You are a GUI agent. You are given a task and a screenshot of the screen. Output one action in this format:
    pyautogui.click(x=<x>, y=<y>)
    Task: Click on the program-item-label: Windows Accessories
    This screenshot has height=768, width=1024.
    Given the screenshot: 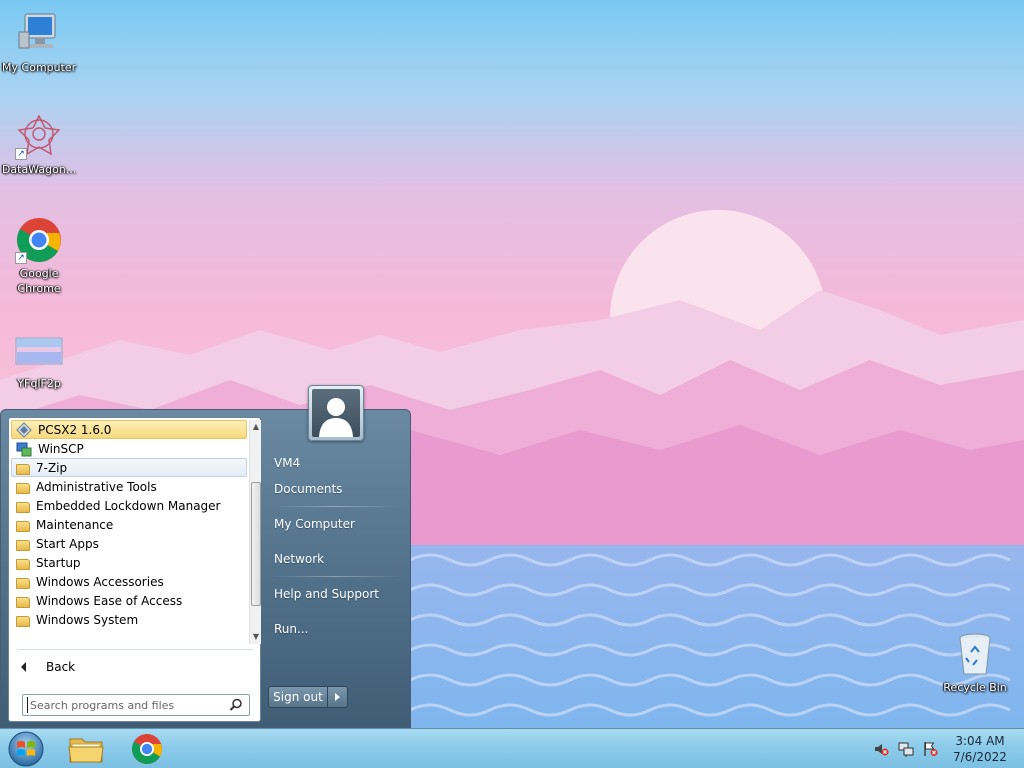 What is the action you would take?
    pyautogui.click(x=100, y=581)
    